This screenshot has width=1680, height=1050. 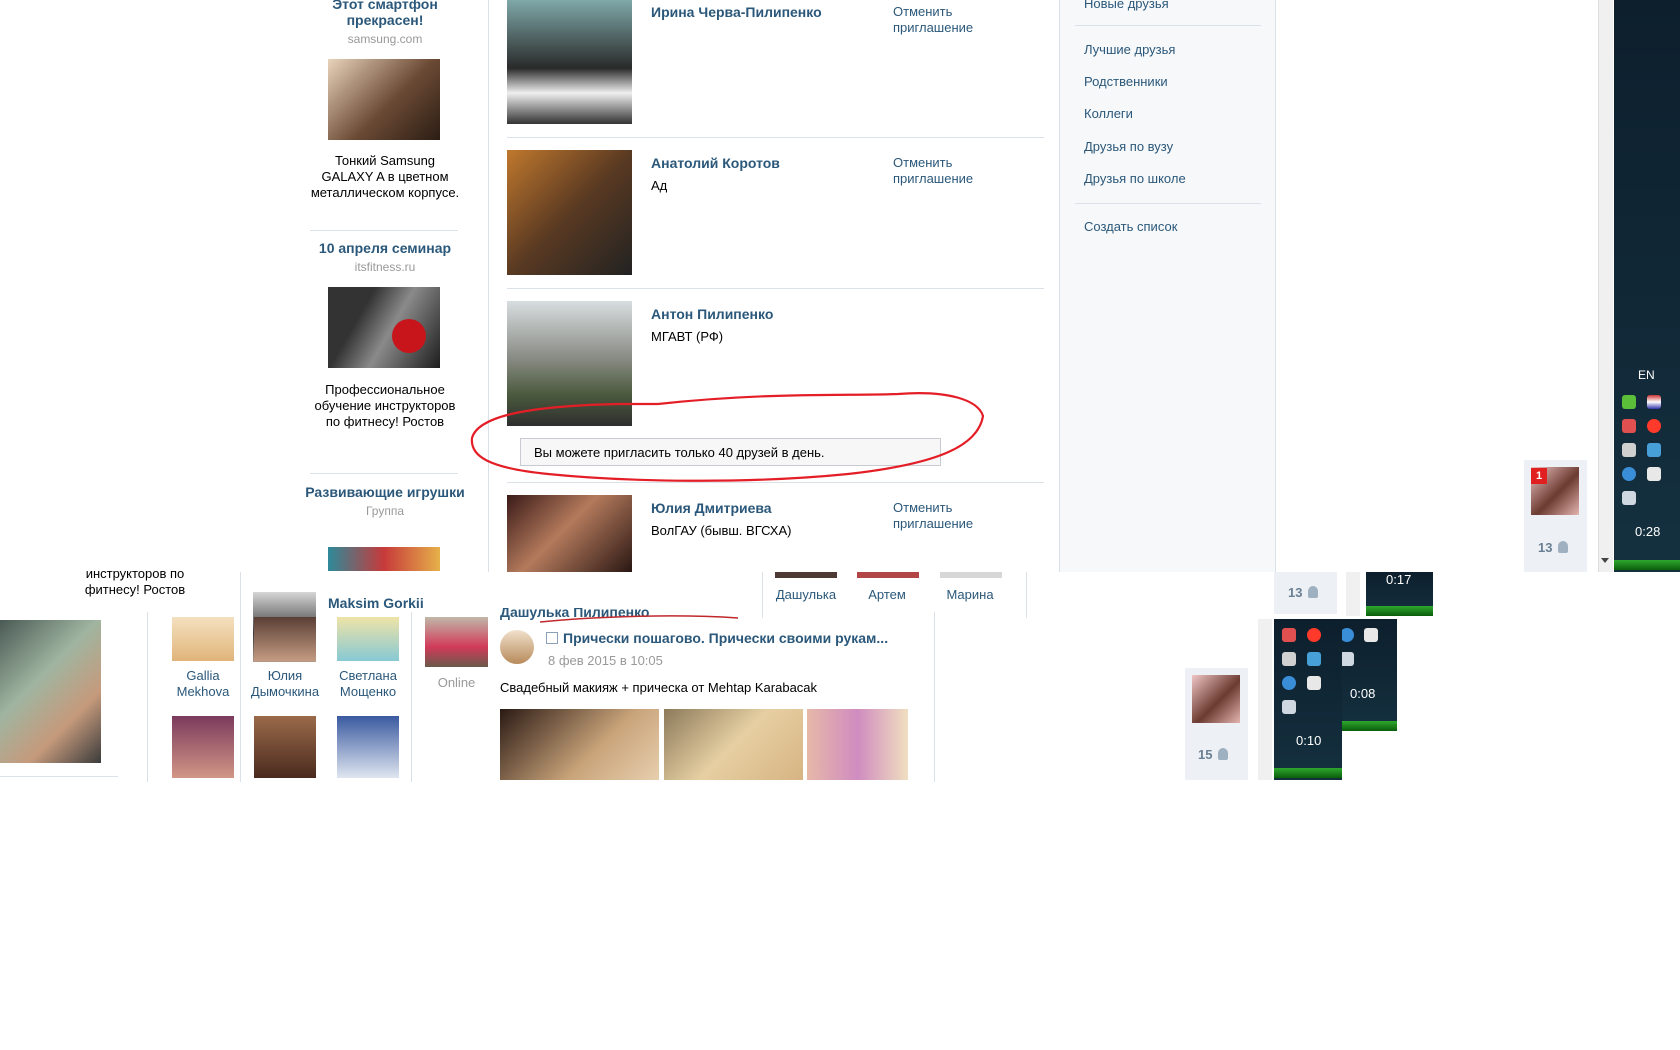 I want to click on friend-name: Gallia Mekhova, so click(x=203, y=684).